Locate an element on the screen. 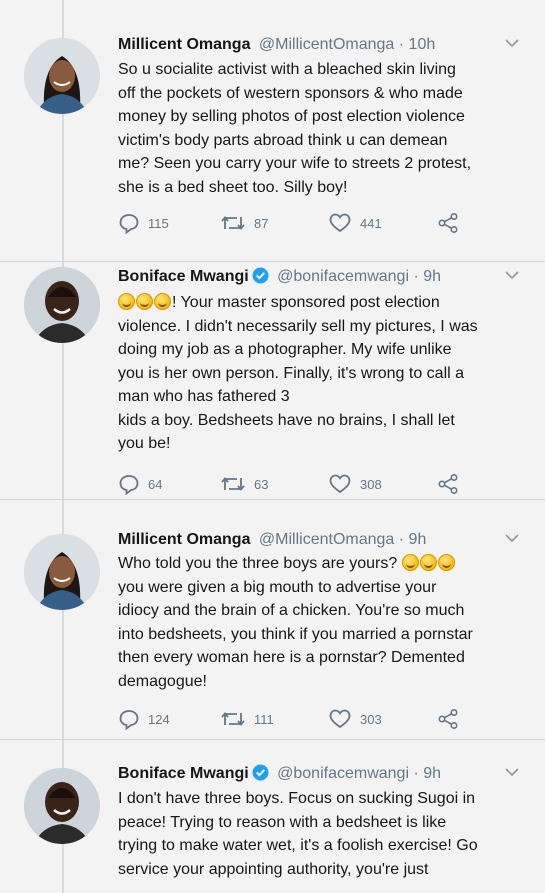 Image resolution: width=545 pixels, height=893 pixels. tweet-actions: 115 87 441 is located at coordinates (298, 223).